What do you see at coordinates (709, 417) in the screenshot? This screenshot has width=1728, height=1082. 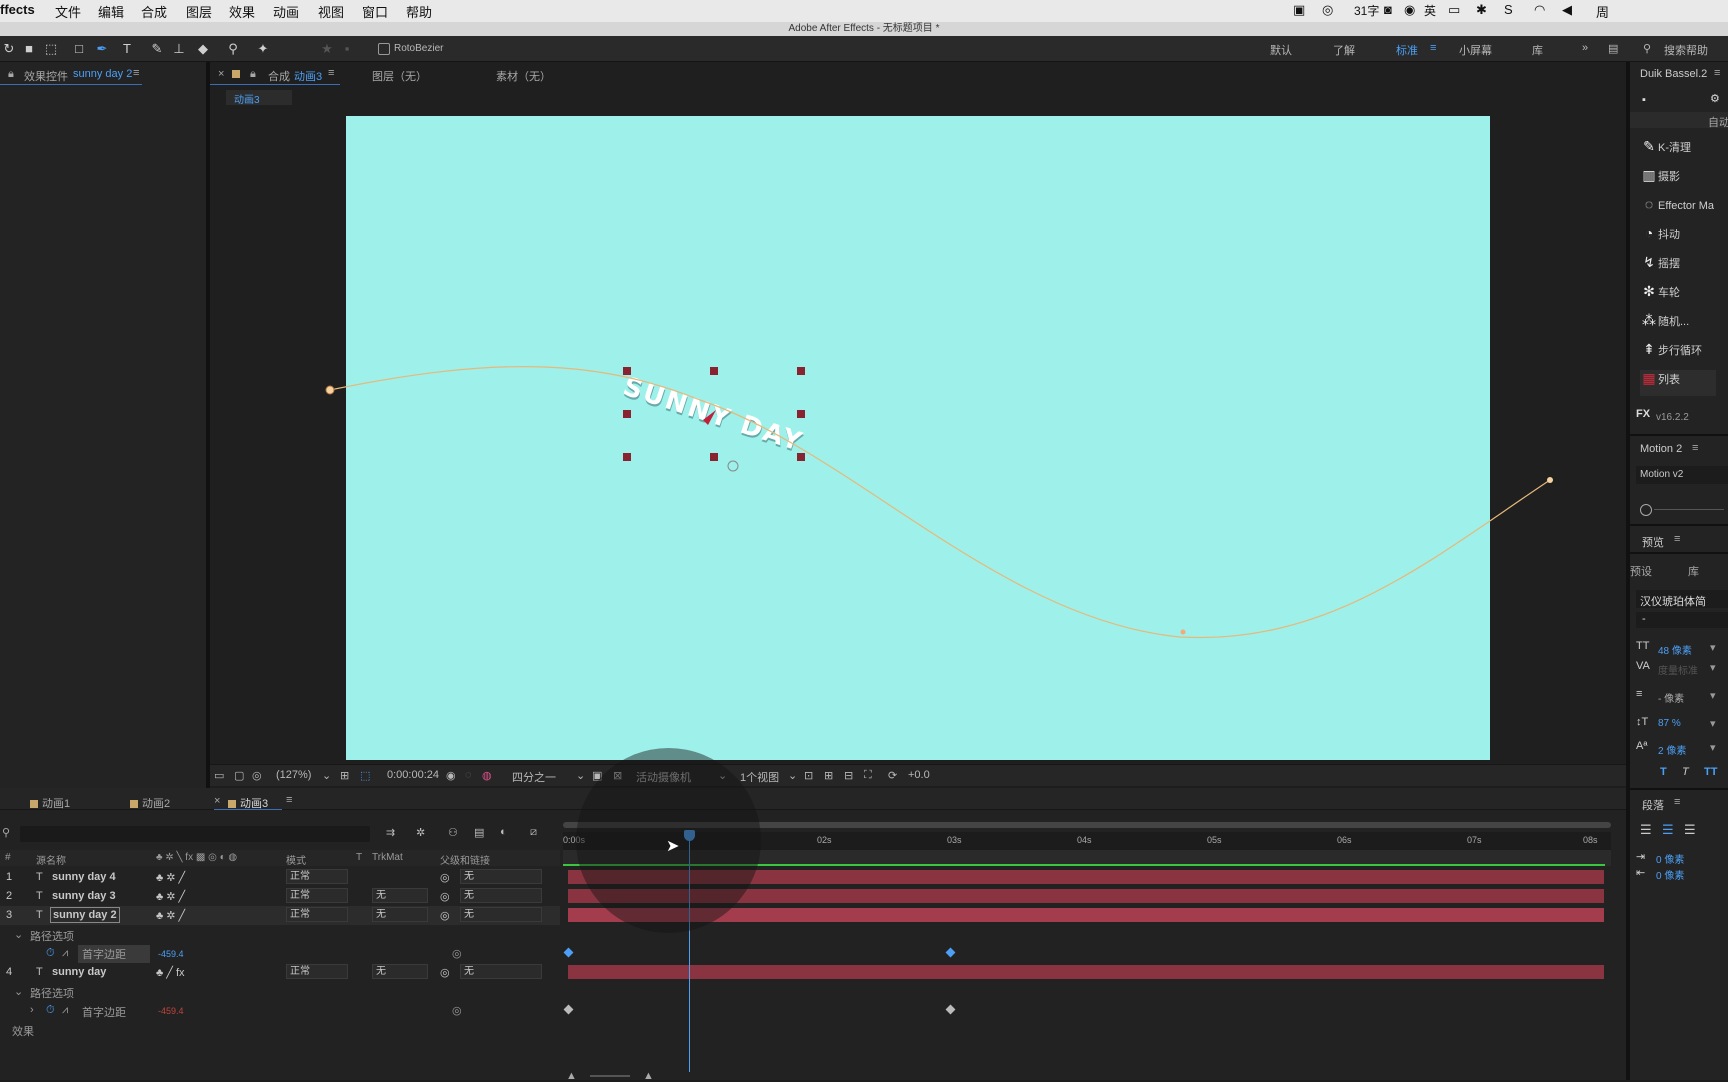 I see `anchor-point-icon` at bounding box center [709, 417].